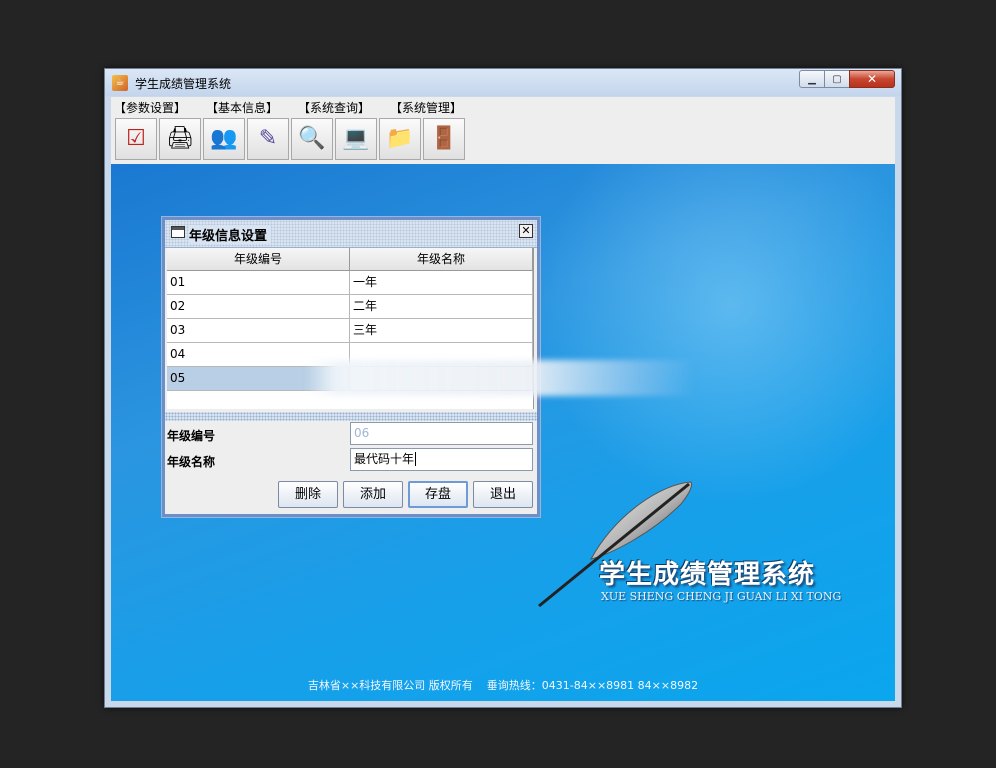  I want to click on grade-name-value: 最代码十年, so click(385, 459).